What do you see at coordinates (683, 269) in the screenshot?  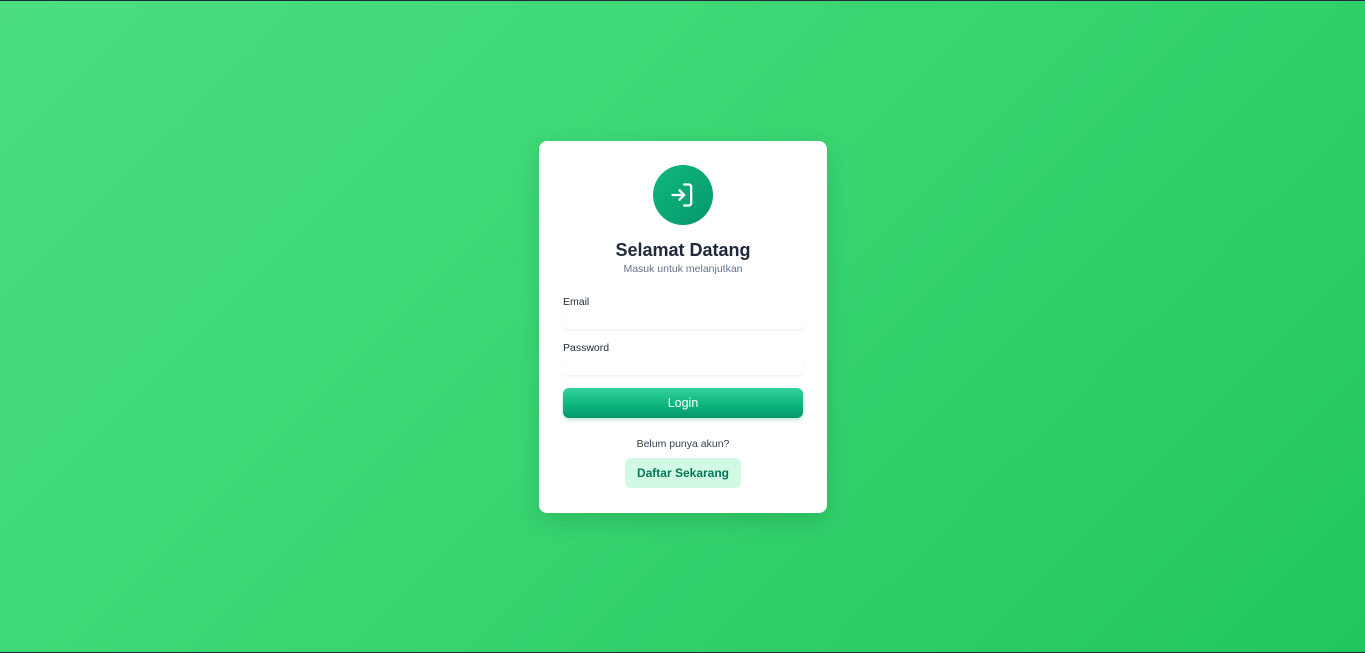 I see `page-subtitle: Masuk untuk melanjutkan` at bounding box center [683, 269].